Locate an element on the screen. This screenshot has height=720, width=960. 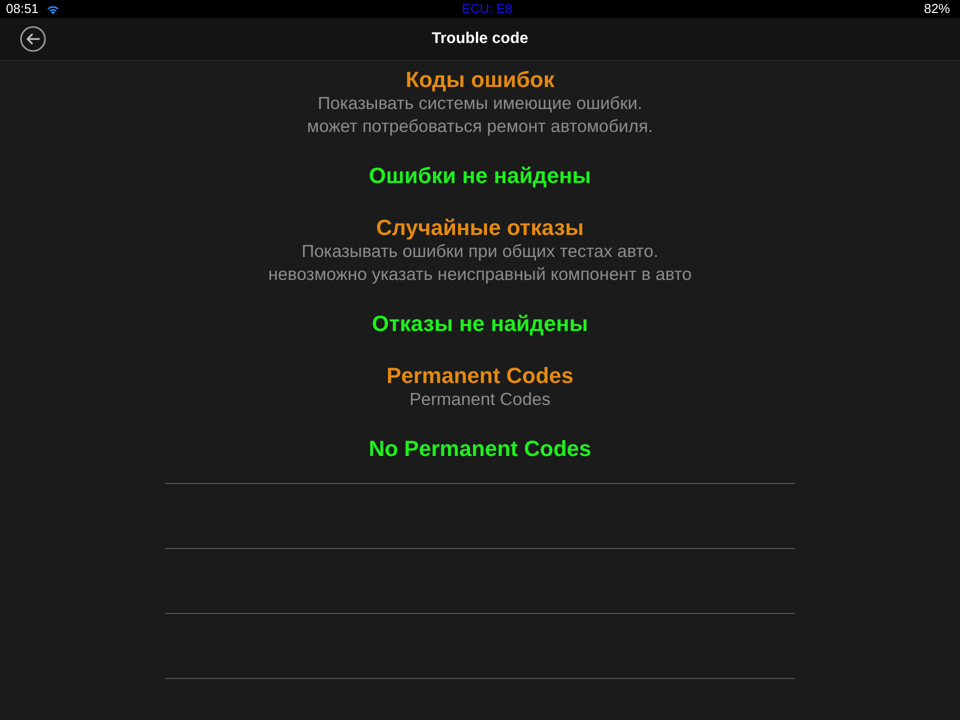
status-time: 08:51 is located at coordinates (22, 9).